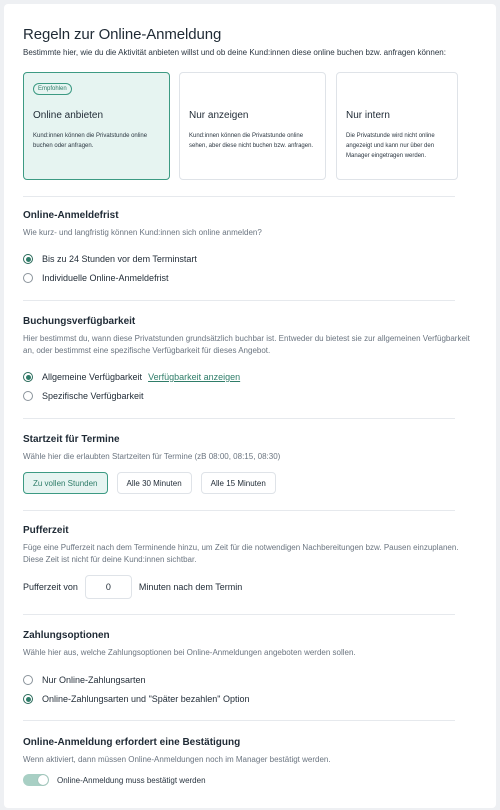 The height and width of the screenshot is (810, 500). I want to click on radio-deadline-24h: Bis zu 24 Stunden vor dem Terminstart, so click(110, 259).